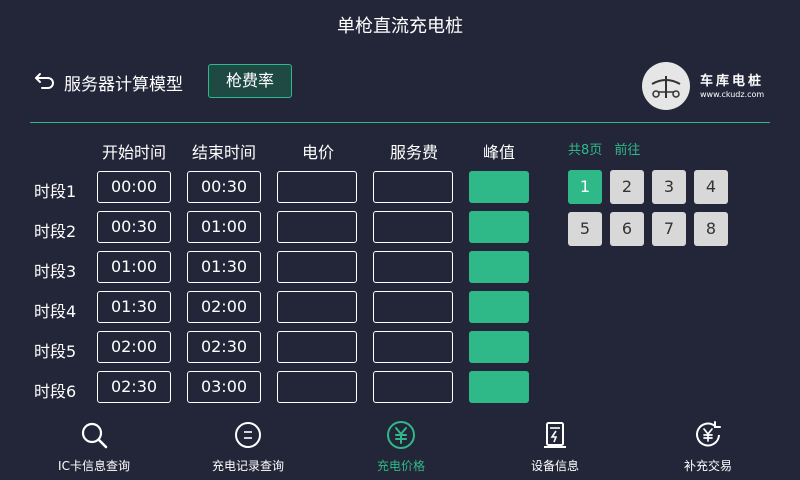 The image size is (800, 480). What do you see at coordinates (400, 466) in the screenshot?
I see `nav-label: 充电价格` at bounding box center [400, 466].